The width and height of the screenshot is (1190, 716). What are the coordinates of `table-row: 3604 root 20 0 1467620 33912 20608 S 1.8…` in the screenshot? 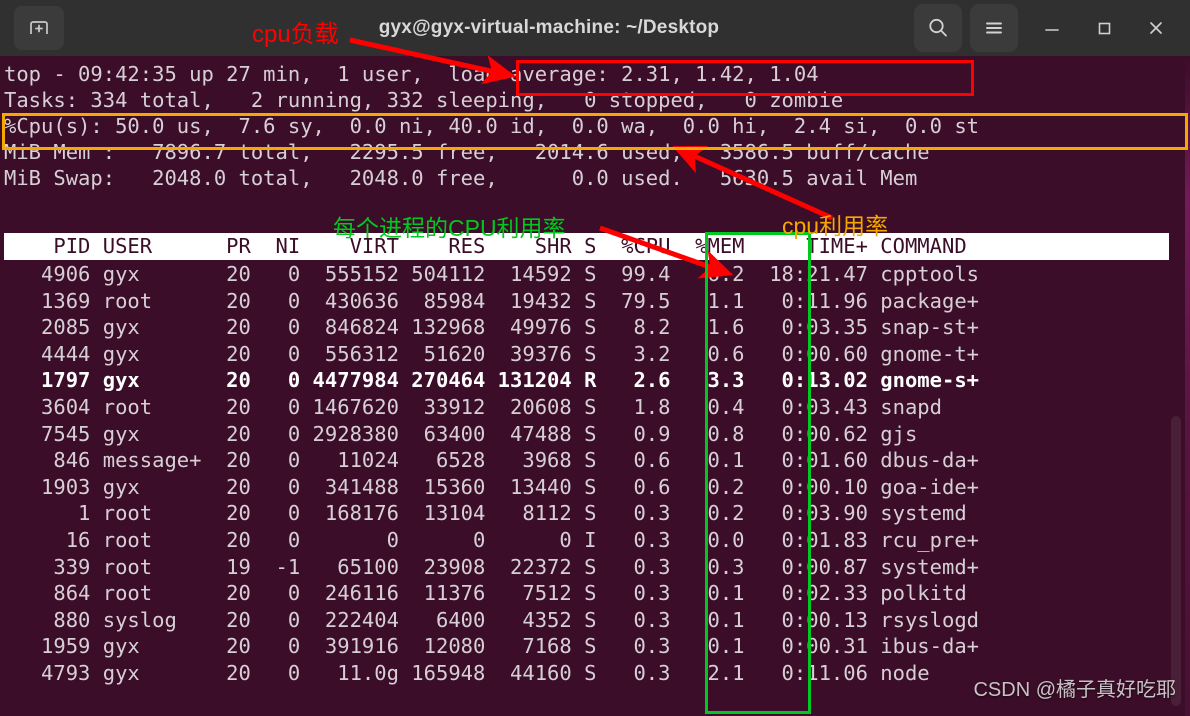 It's located at (473, 407).